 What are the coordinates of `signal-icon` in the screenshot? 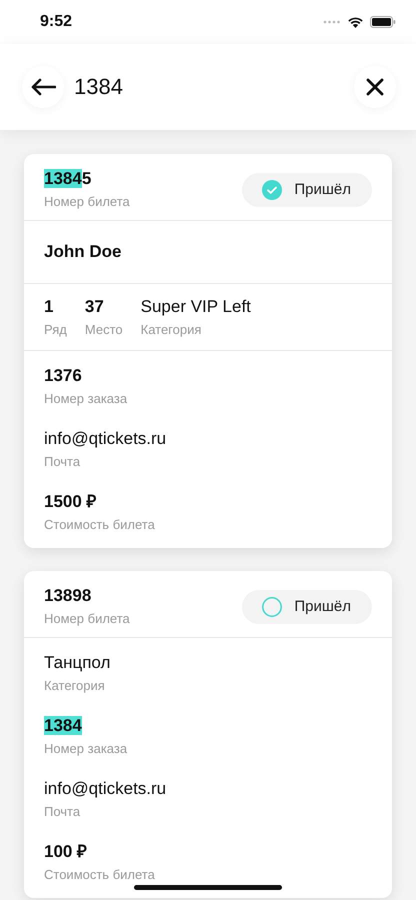 It's located at (332, 22).